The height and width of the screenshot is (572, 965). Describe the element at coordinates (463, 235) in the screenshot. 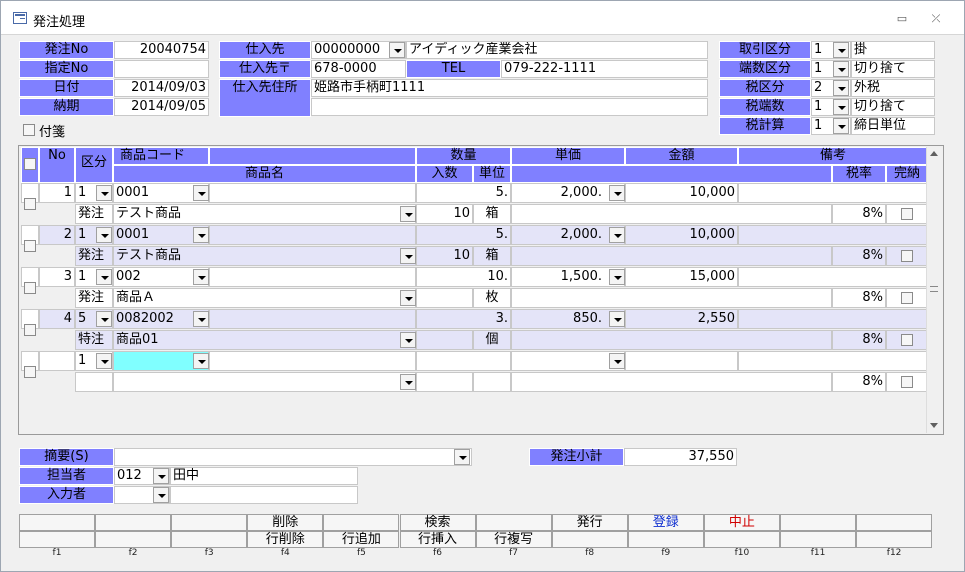

I see `quantity: 5.` at that location.